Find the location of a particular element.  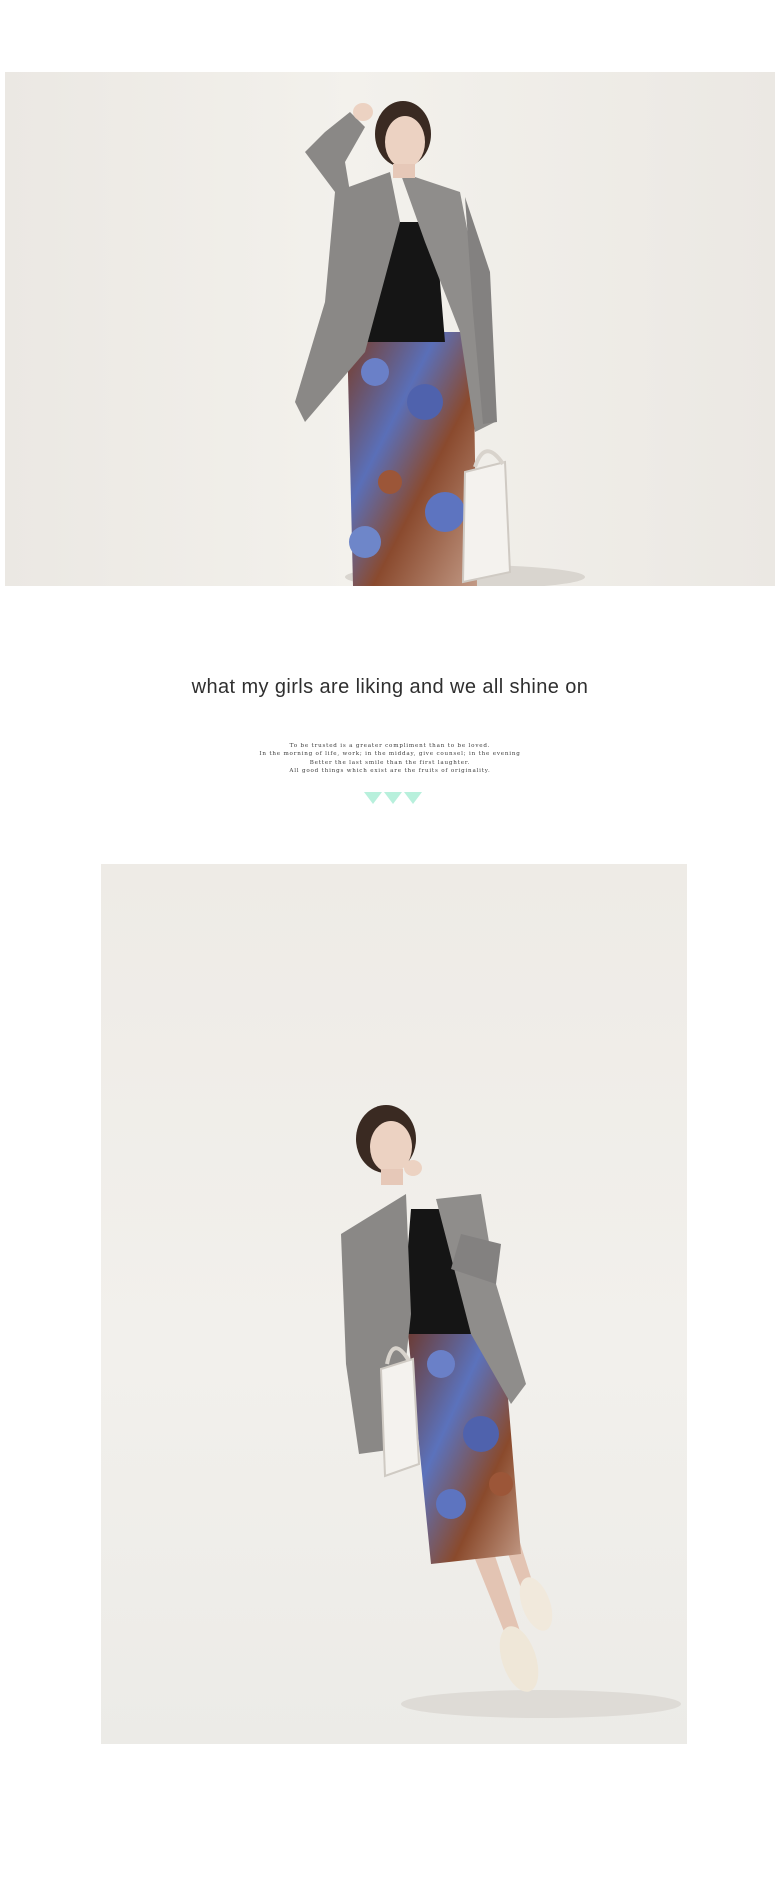

triangle-divider-icon is located at coordinates (393, 798).